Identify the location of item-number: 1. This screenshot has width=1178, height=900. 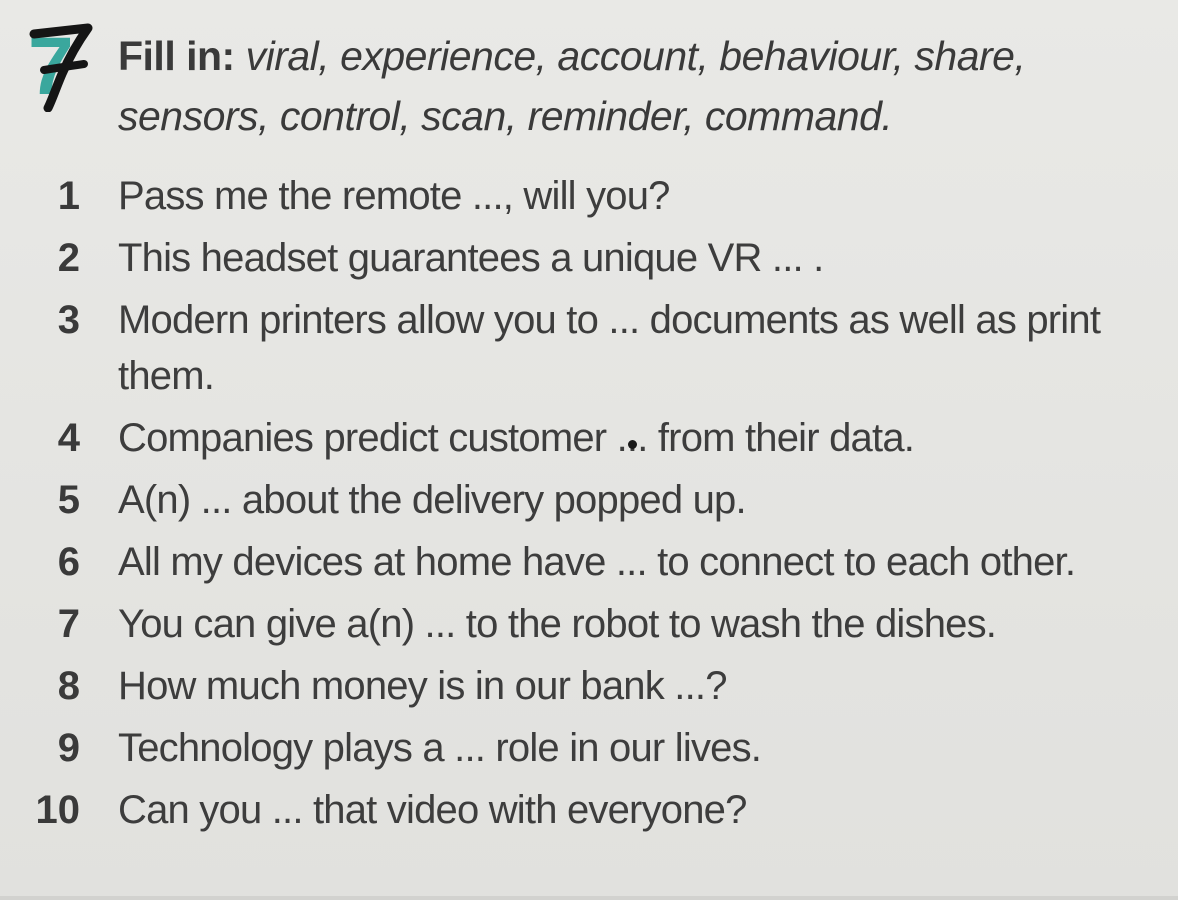
(68, 196).